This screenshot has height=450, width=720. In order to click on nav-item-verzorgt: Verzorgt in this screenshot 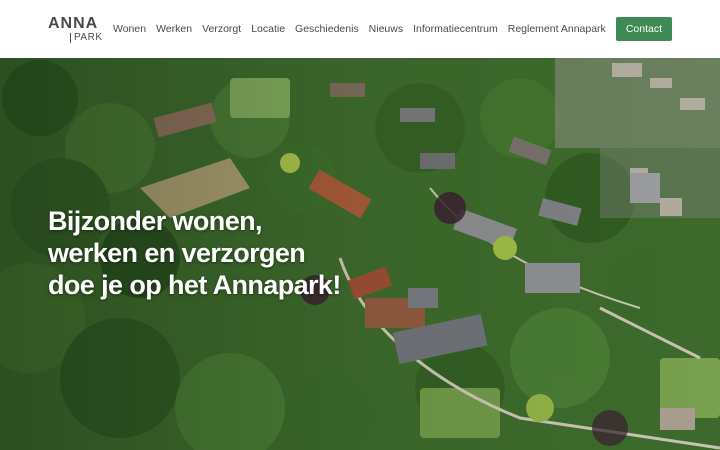, I will do `click(221, 29)`.